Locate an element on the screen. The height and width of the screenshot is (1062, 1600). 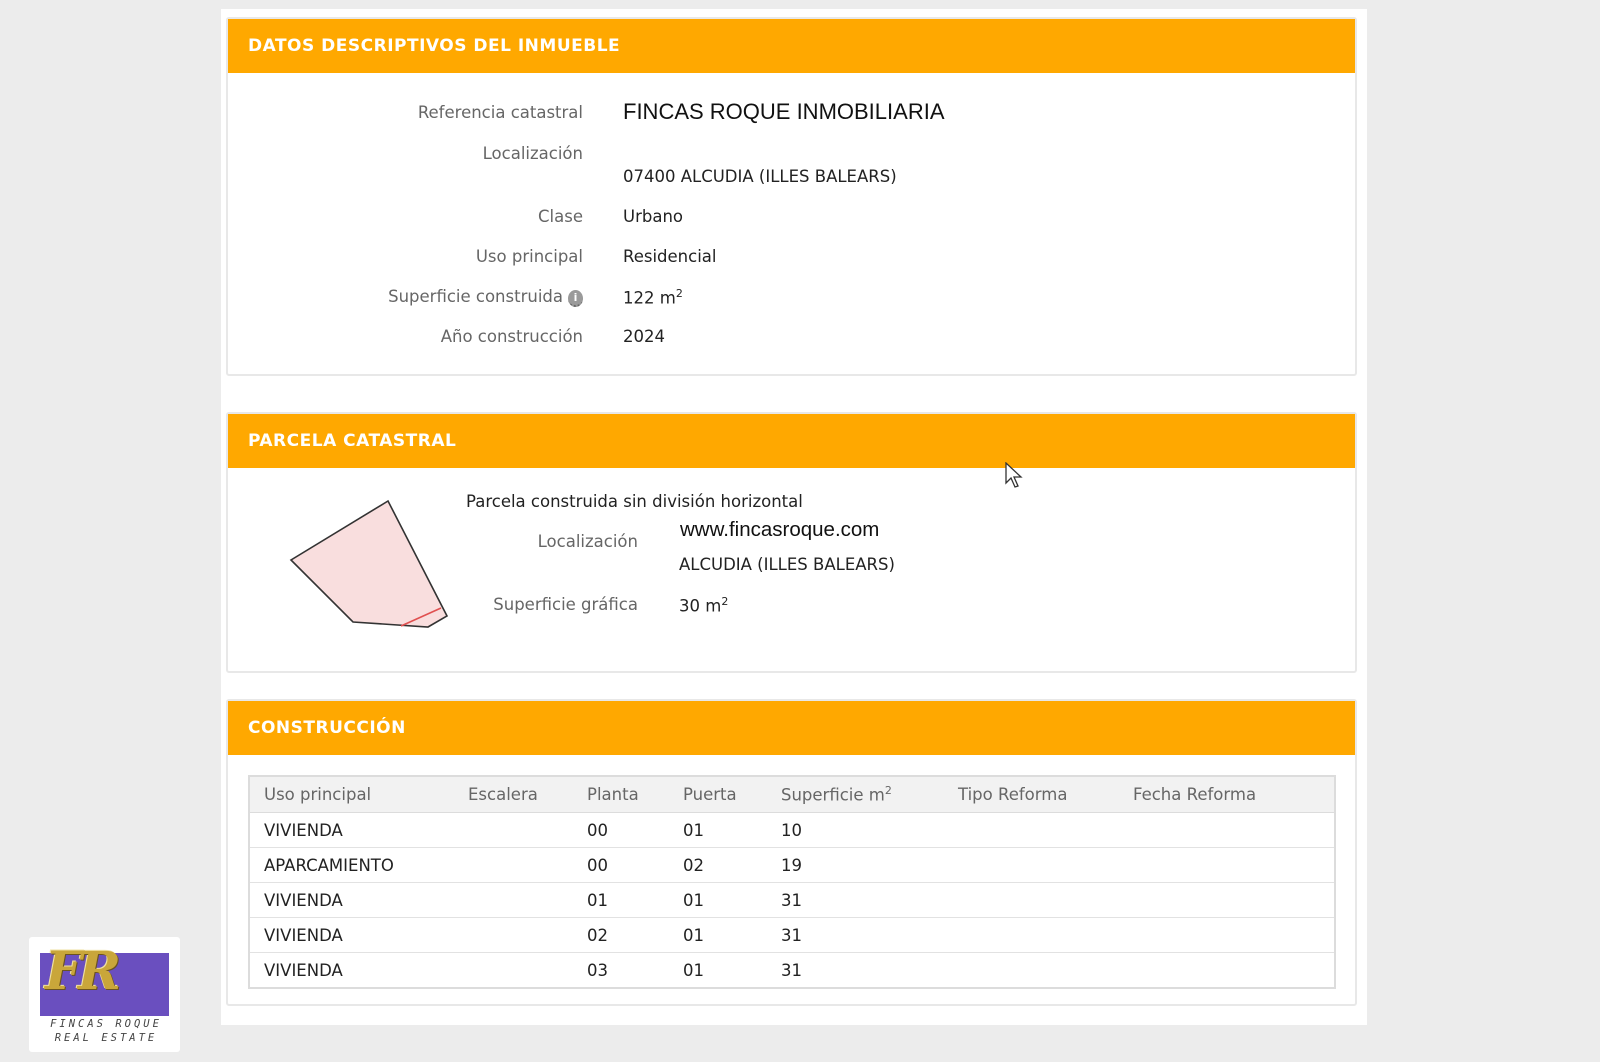
uso-principal-label: Uso principal is located at coordinates (529, 256).